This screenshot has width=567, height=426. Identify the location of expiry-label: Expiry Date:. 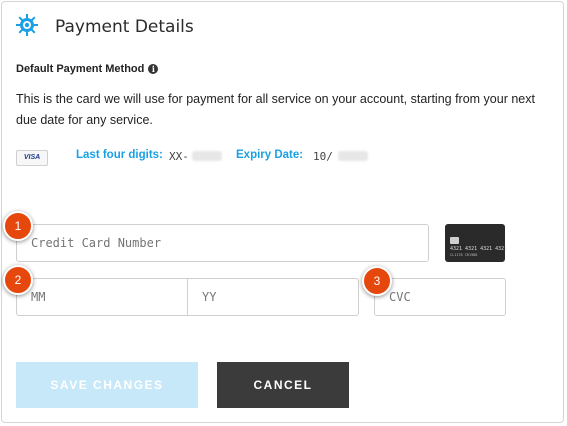
(270, 155).